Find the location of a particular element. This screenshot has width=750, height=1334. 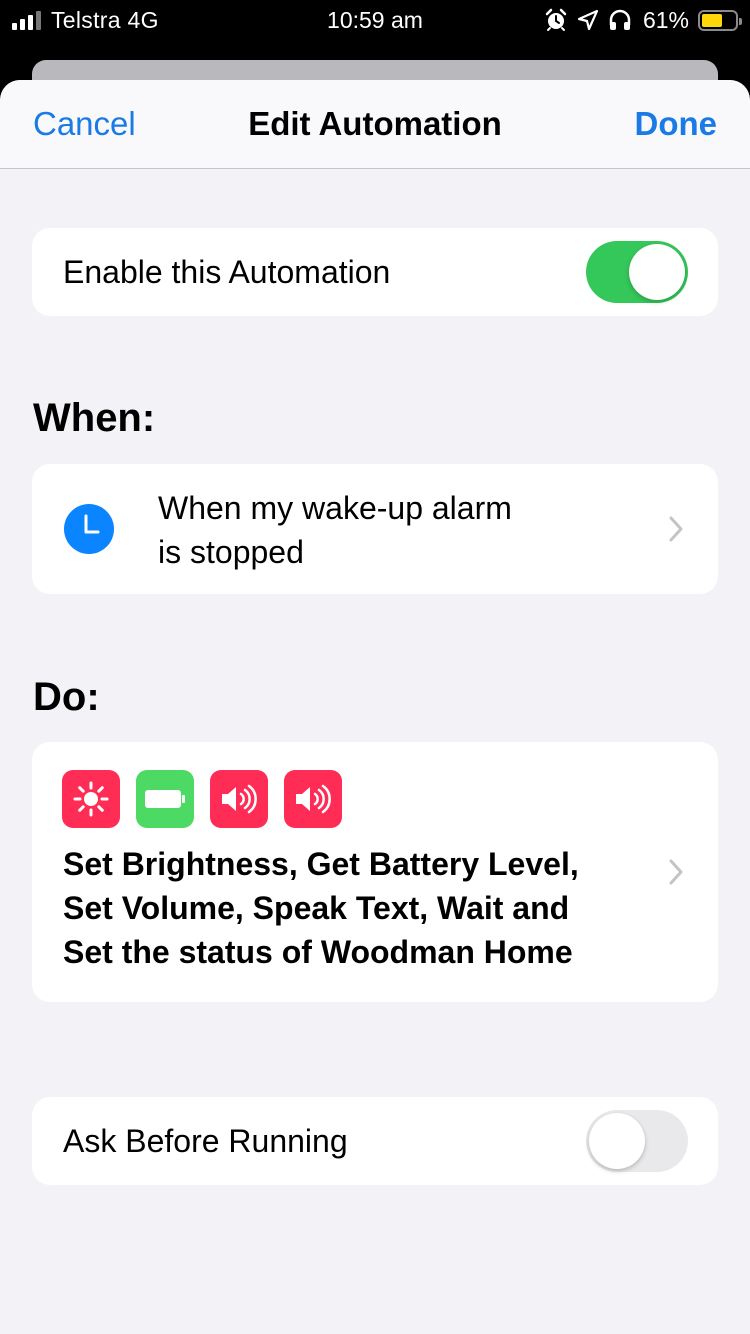

actions-line-2: Set Volume, Speak Text, Wait and is located at coordinates (316, 908).